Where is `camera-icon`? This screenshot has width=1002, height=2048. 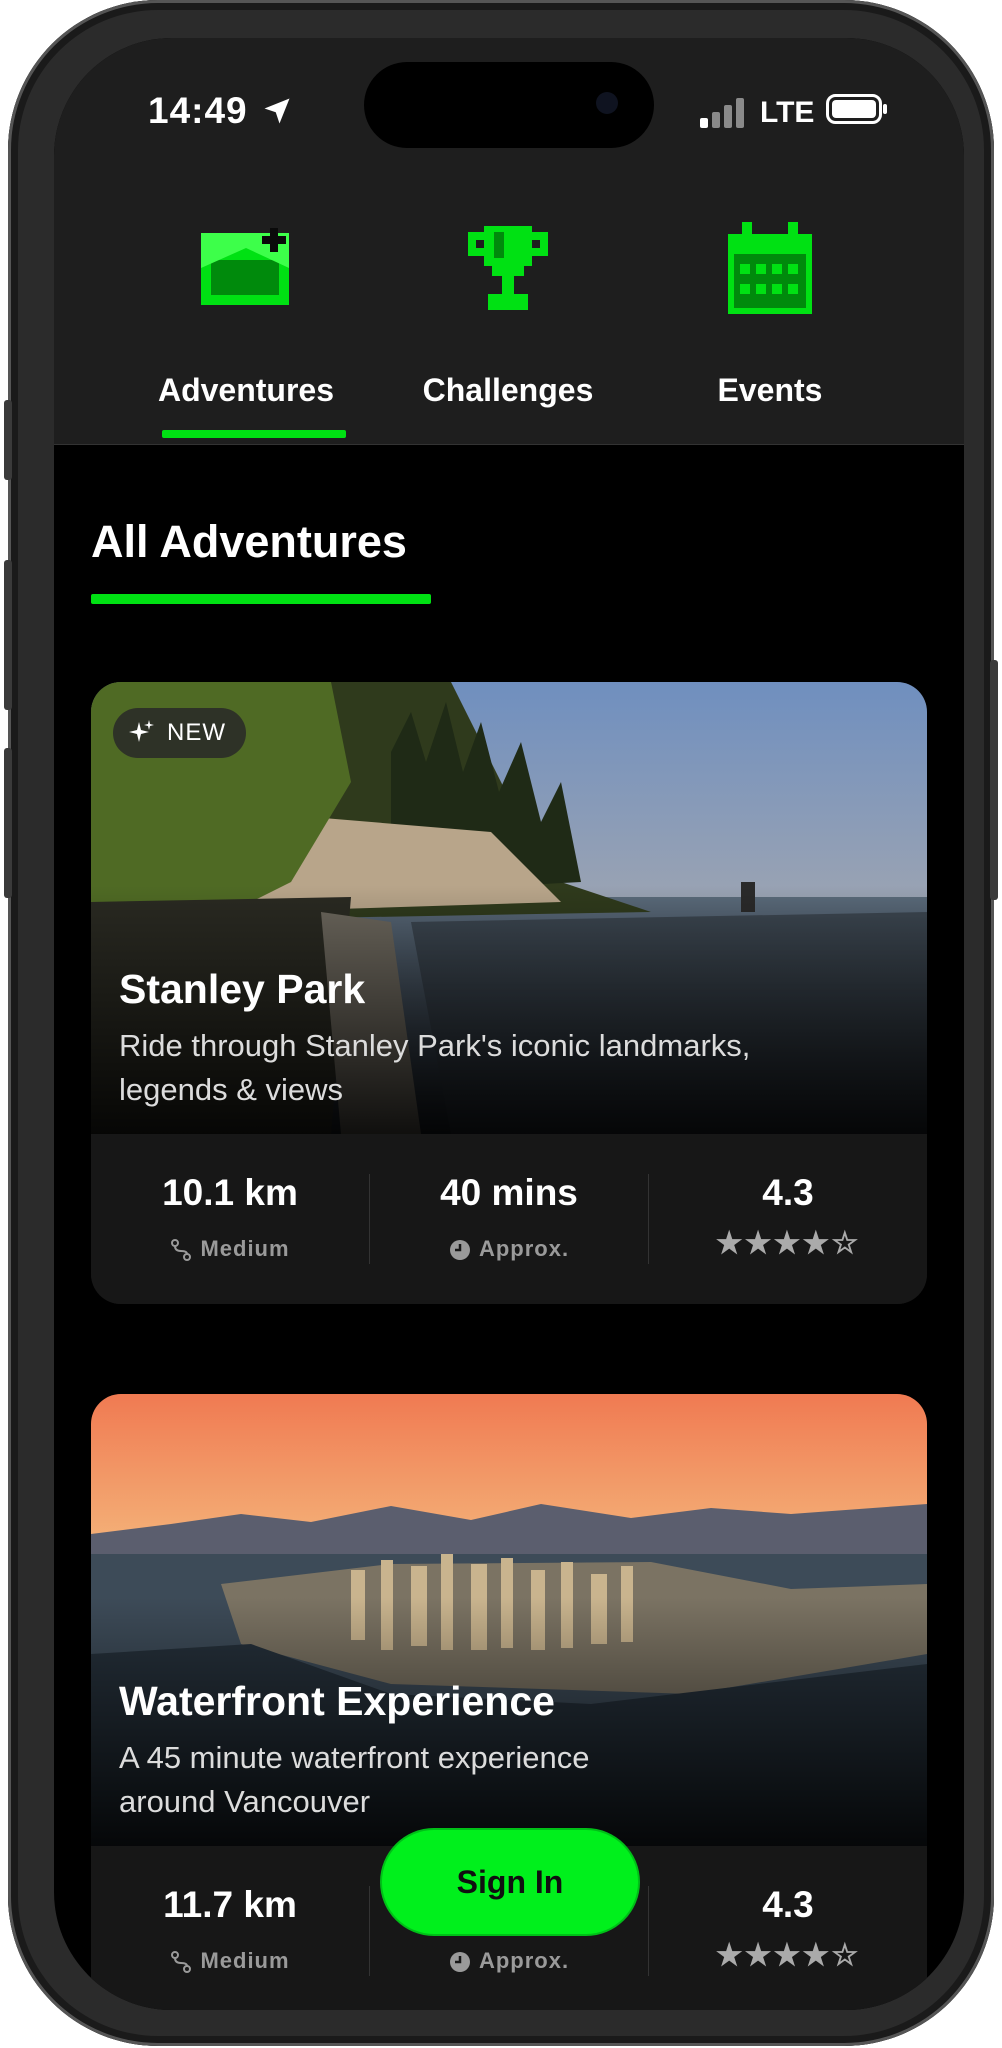
camera-icon is located at coordinates (607, 103).